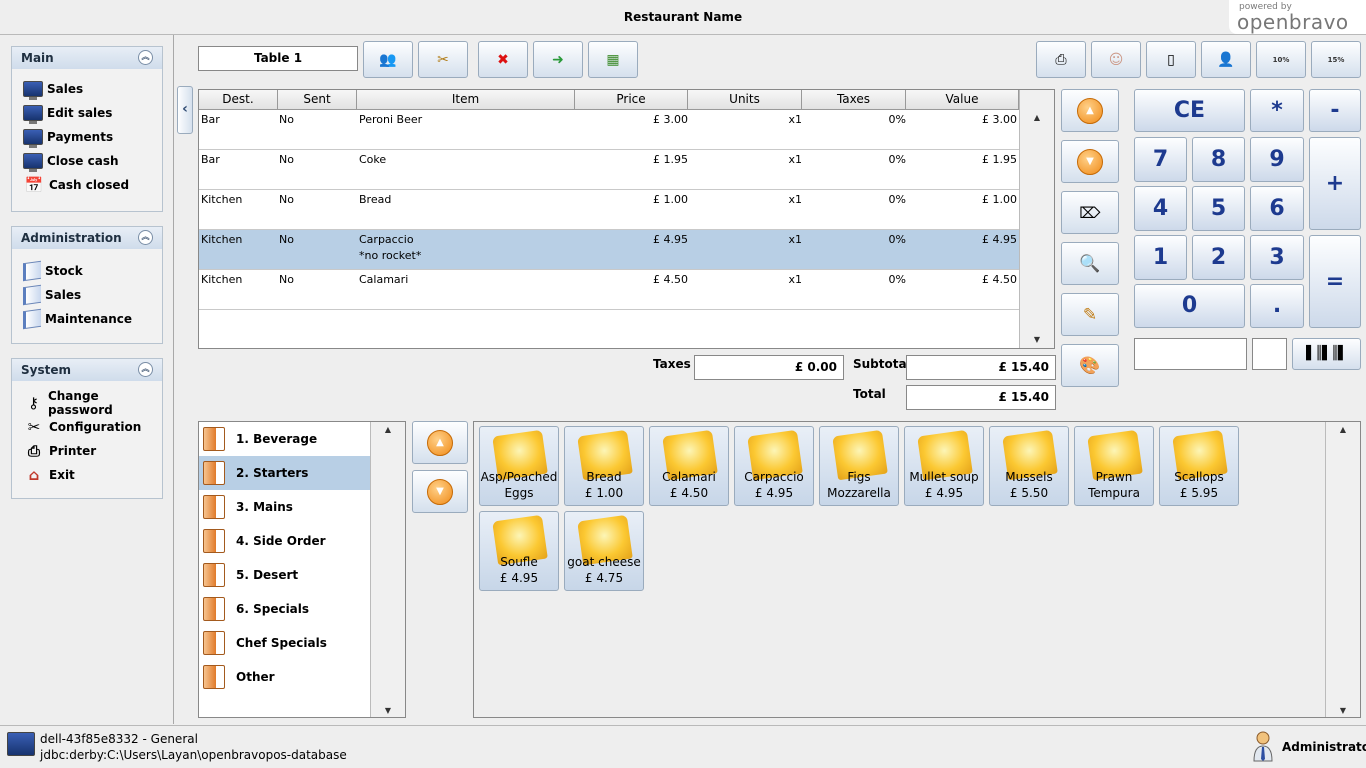 The height and width of the screenshot is (768, 1366). Describe the element at coordinates (1342, 569) in the screenshot. I see `product-scrollbar: ▲ ▼` at that location.